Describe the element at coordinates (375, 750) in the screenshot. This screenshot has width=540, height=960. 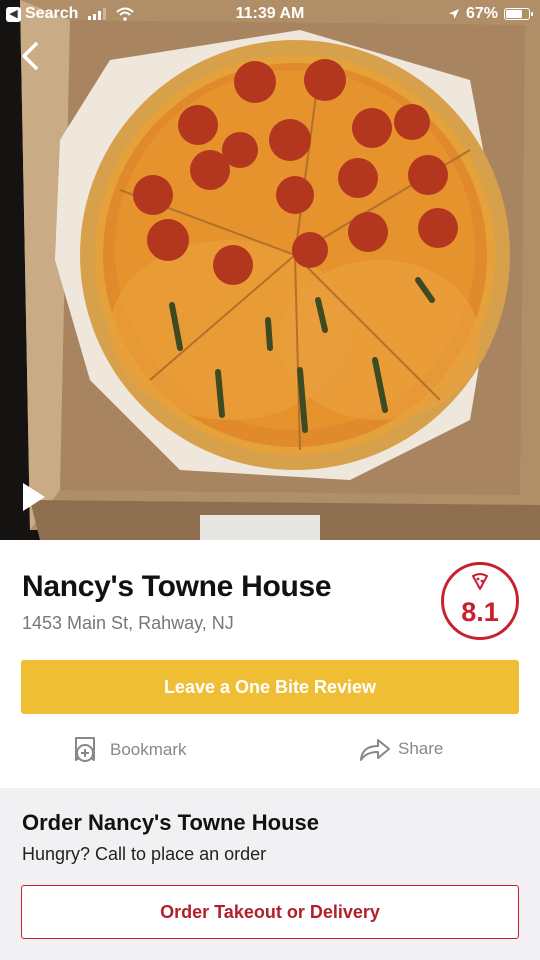
I see `share-arrow-icon` at that location.